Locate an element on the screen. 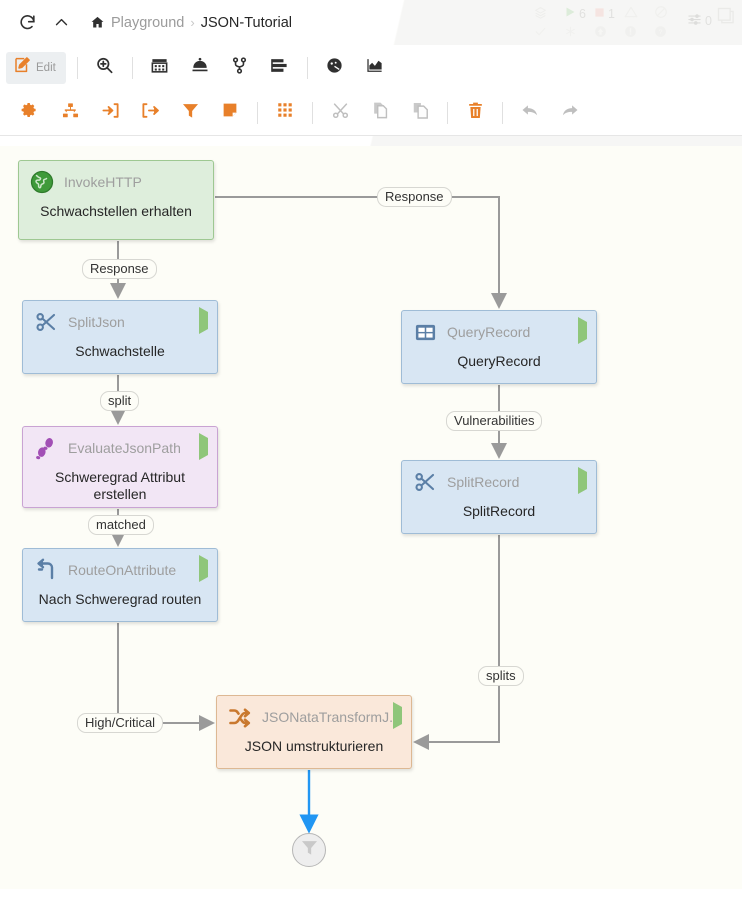  calendar-button is located at coordinates (160, 68).